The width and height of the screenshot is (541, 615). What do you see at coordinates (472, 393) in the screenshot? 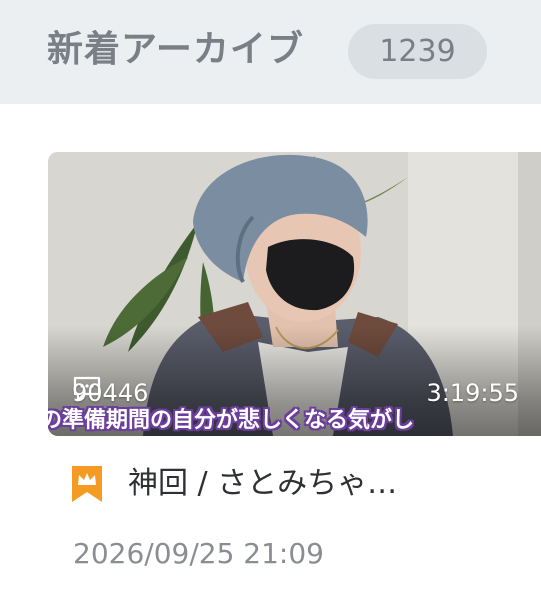
I see `video-duration: 3:19:55` at bounding box center [472, 393].